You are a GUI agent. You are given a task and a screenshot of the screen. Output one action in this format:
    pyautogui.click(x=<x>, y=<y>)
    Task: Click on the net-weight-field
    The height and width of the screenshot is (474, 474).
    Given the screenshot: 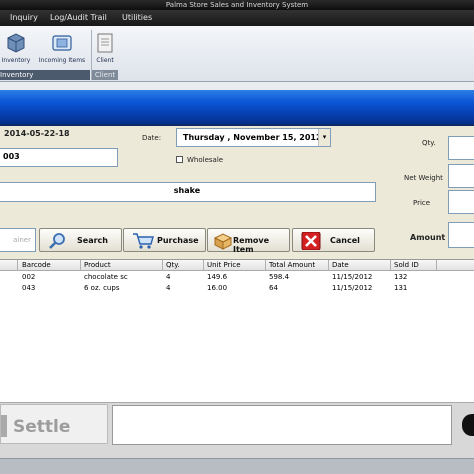 What is the action you would take?
    pyautogui.click(x=461, y=176)
    